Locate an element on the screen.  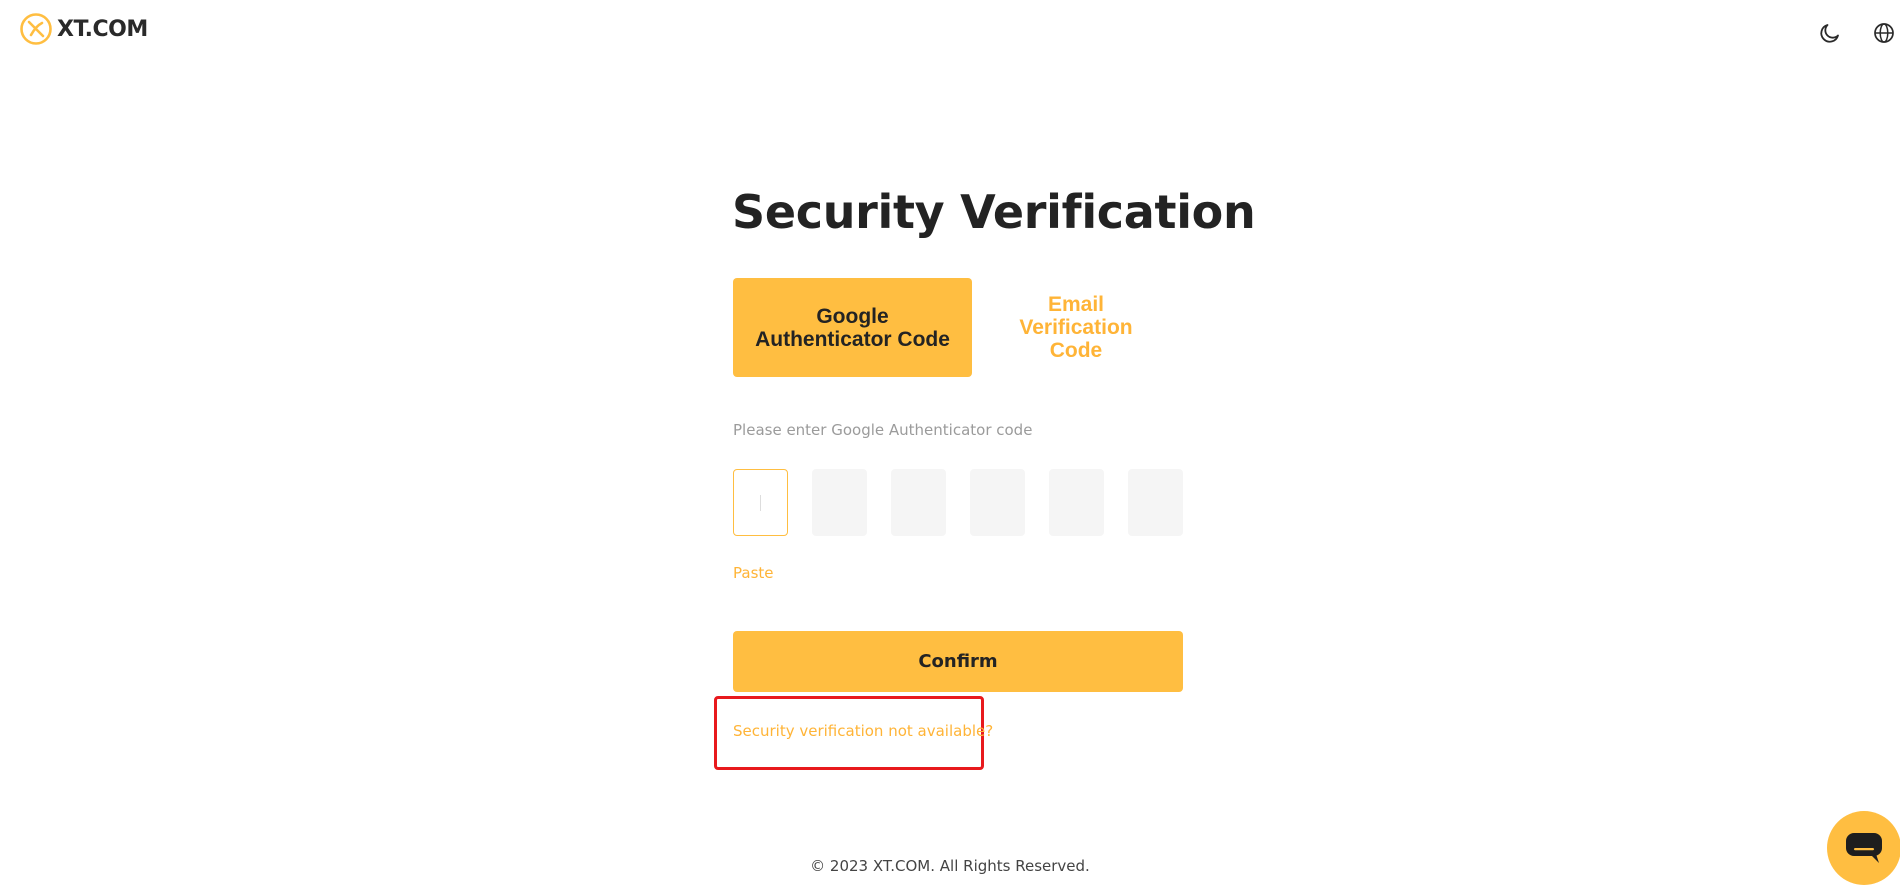
tab-label-line: Email is located at coordinates (1075, 304).